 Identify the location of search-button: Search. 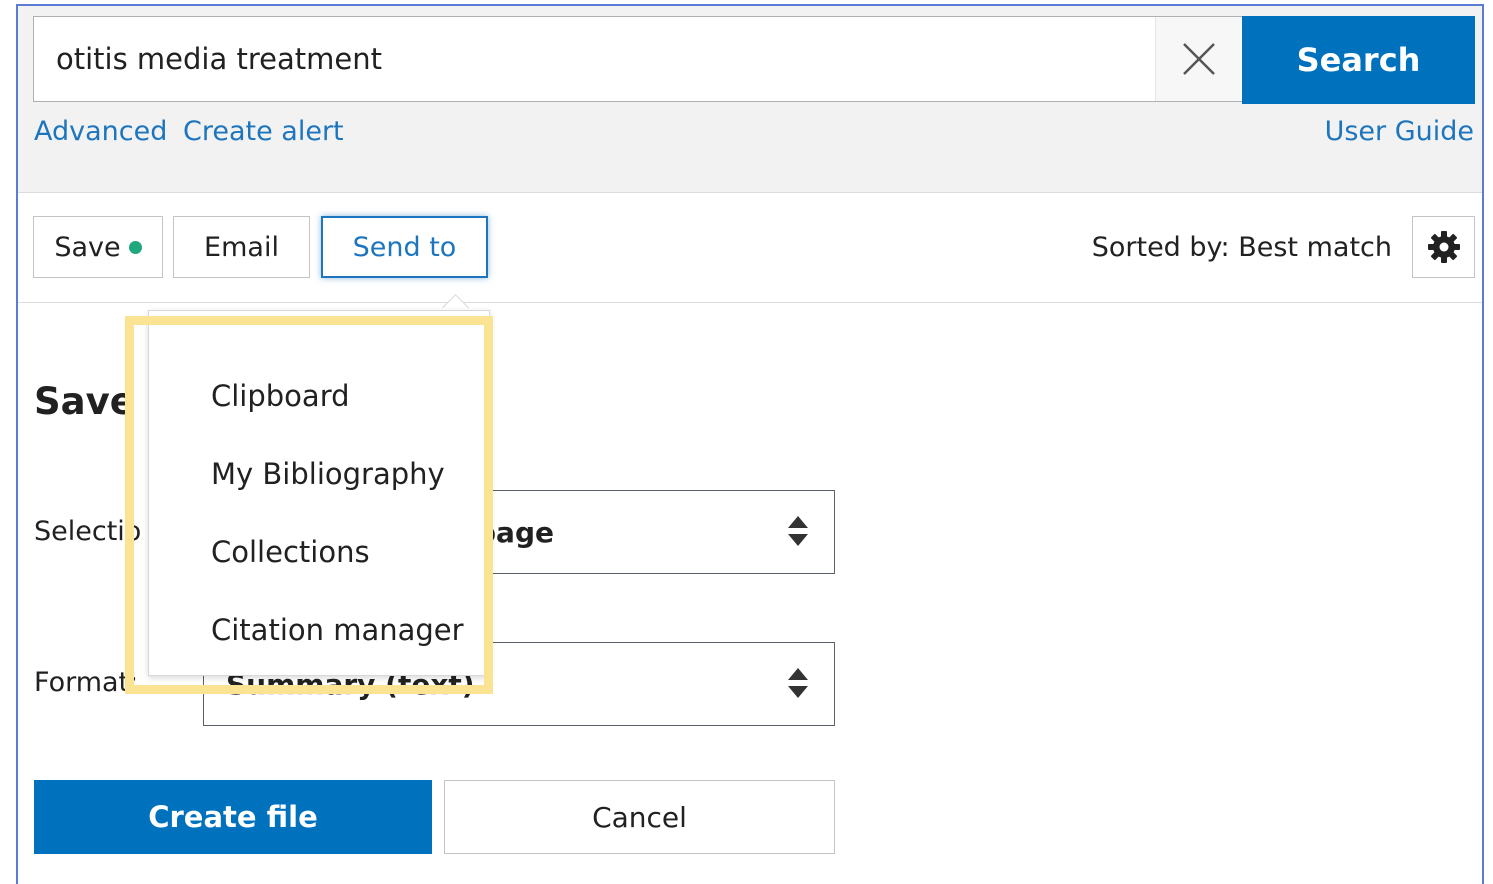
(1358, 60).